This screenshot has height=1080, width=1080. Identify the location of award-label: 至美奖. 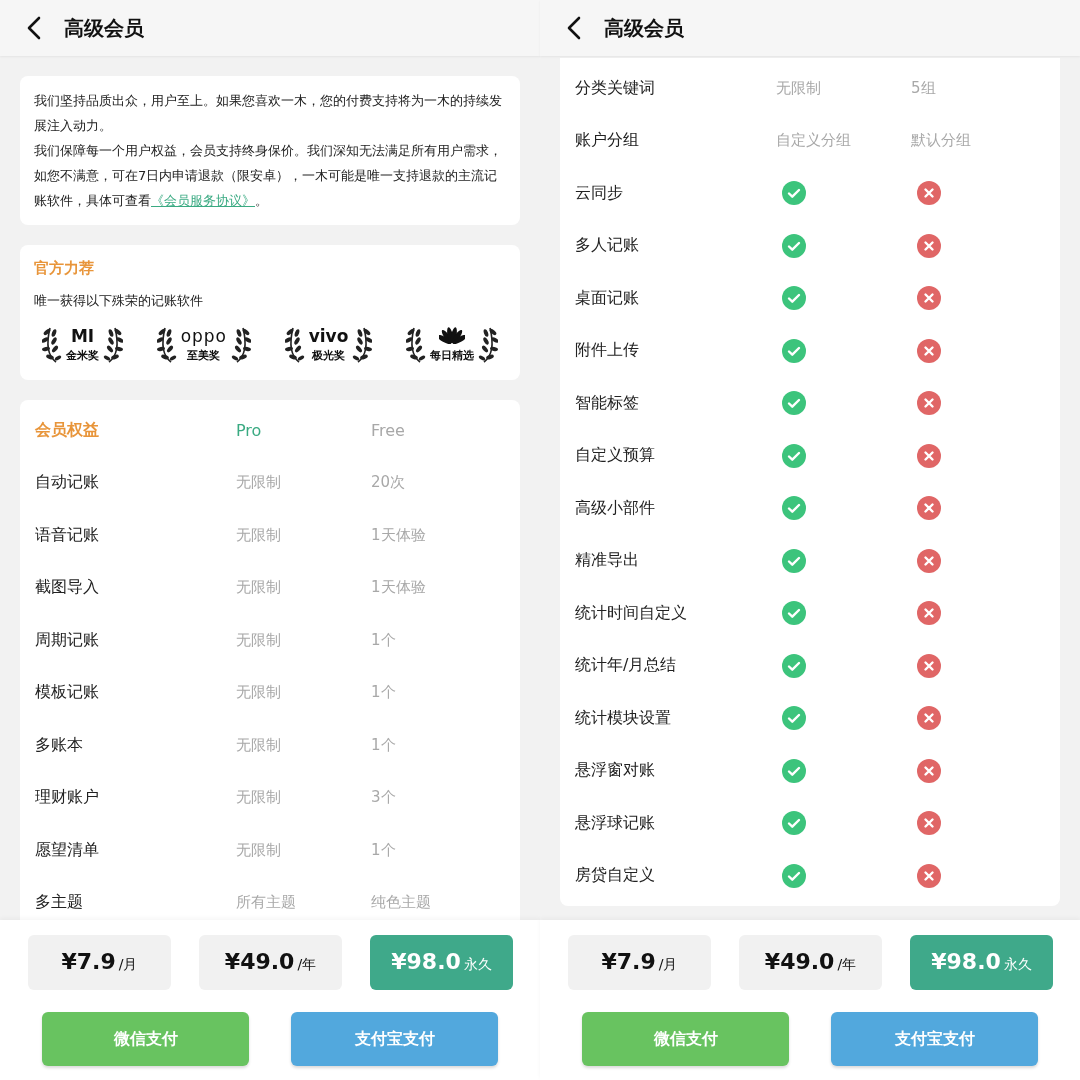
(204, 355).